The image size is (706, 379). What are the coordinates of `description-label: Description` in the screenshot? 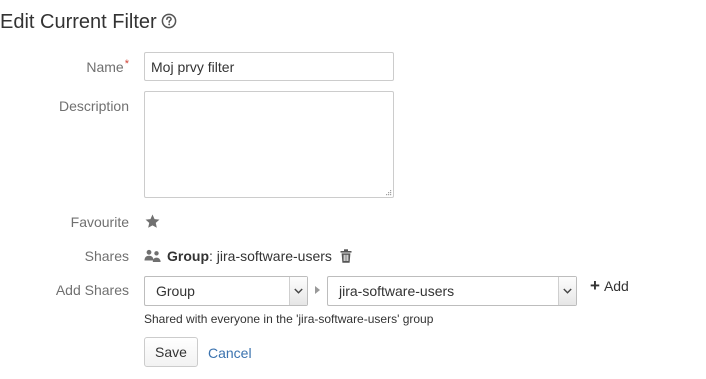 It's located at (93, 106).